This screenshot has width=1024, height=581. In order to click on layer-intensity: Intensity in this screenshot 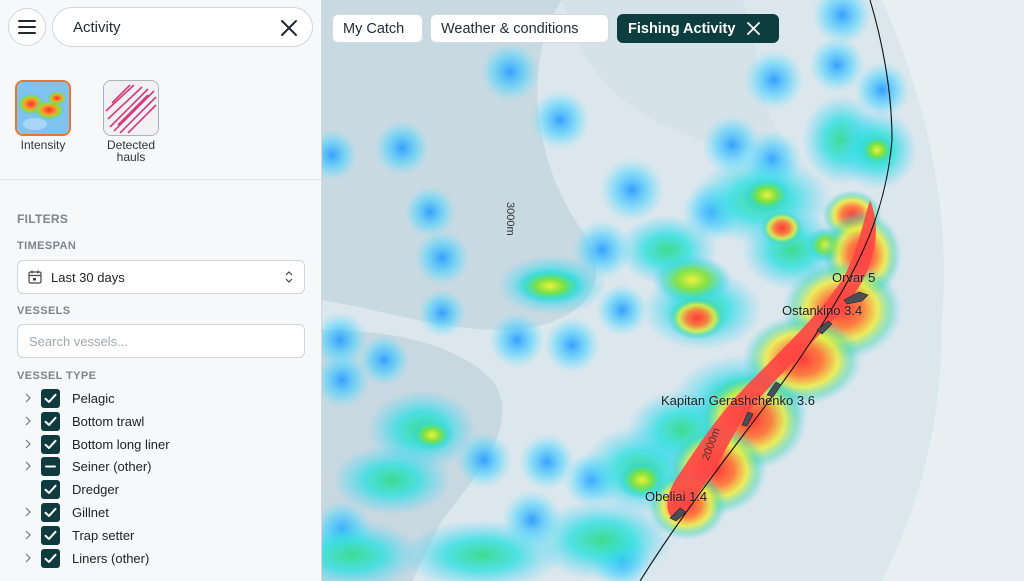, I will do `click(43, 115)`.